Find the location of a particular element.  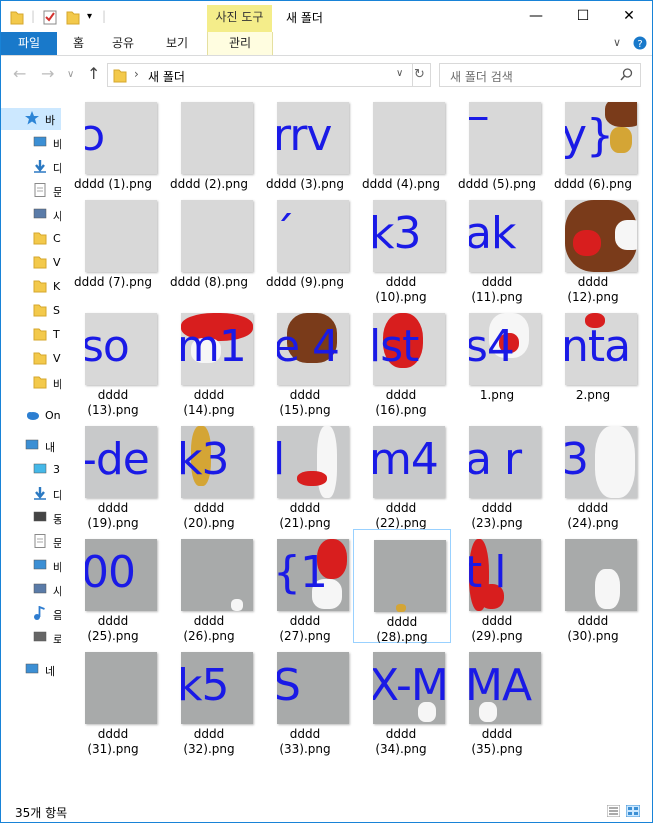

file-item: so dddd (13).png is located at coordinates (113, 360).